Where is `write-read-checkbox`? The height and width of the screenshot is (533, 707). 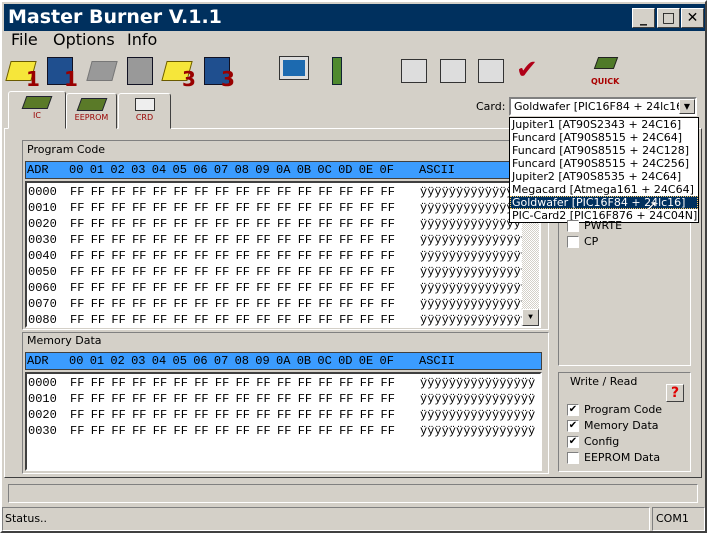 write-read-checkbox is located at coordinates (573, 458).